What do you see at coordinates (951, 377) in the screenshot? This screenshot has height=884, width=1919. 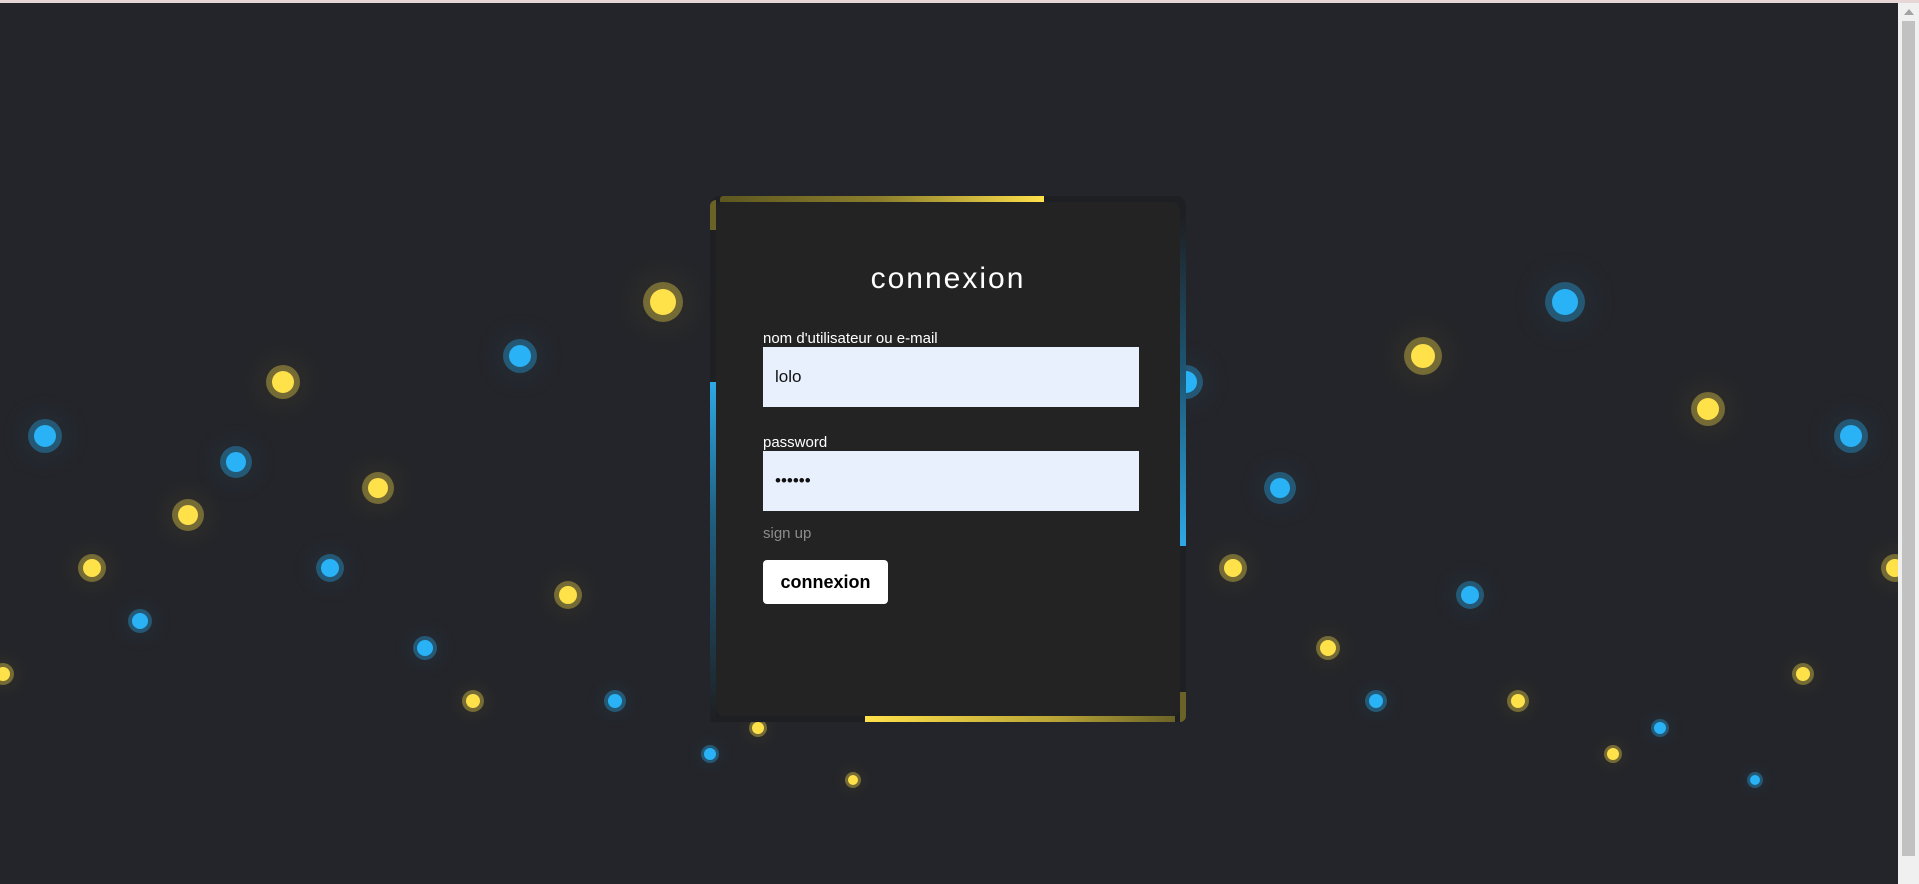 I see `username-input` at bounding box center [951, 377].